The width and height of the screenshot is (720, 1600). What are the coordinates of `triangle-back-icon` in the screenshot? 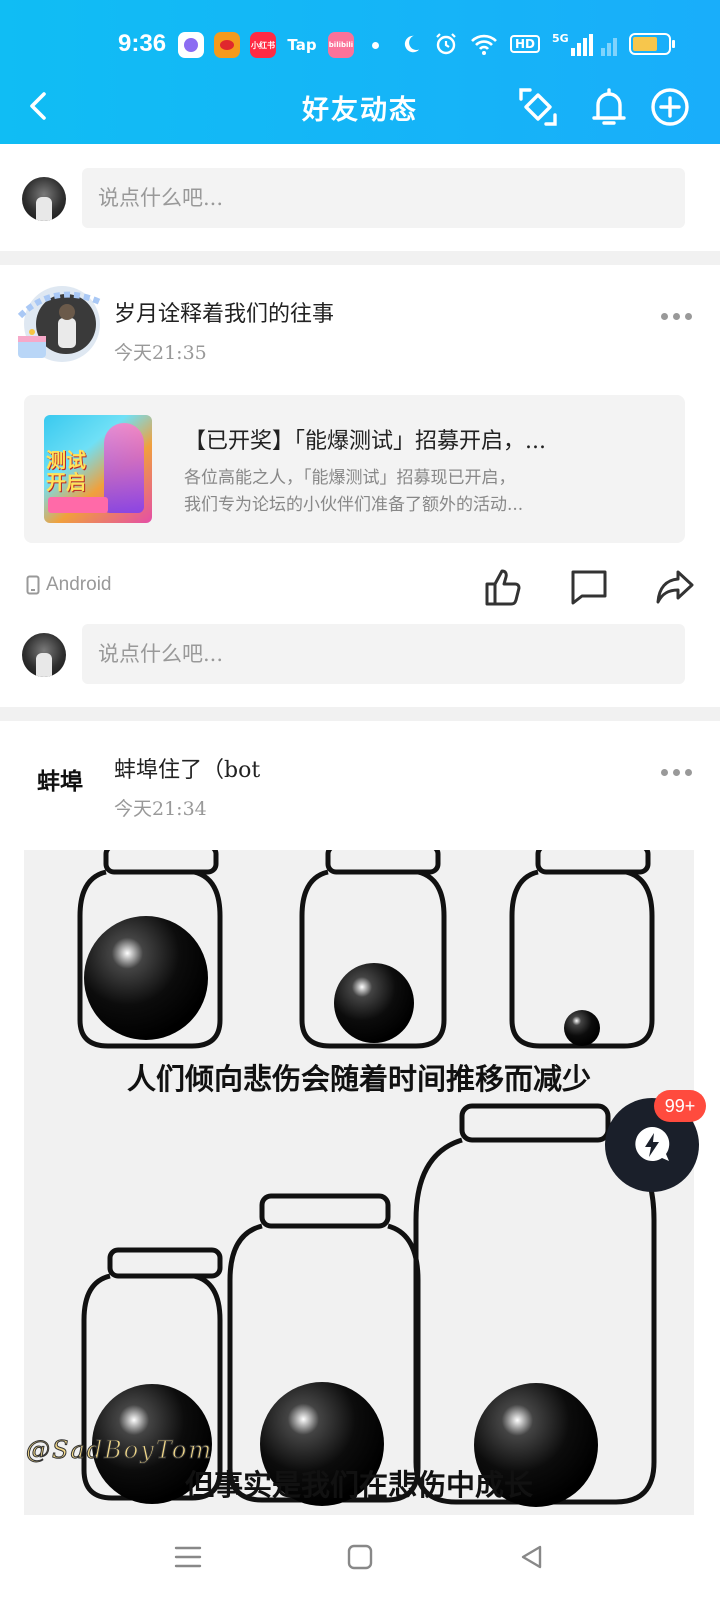 It's located at (531, 1557).